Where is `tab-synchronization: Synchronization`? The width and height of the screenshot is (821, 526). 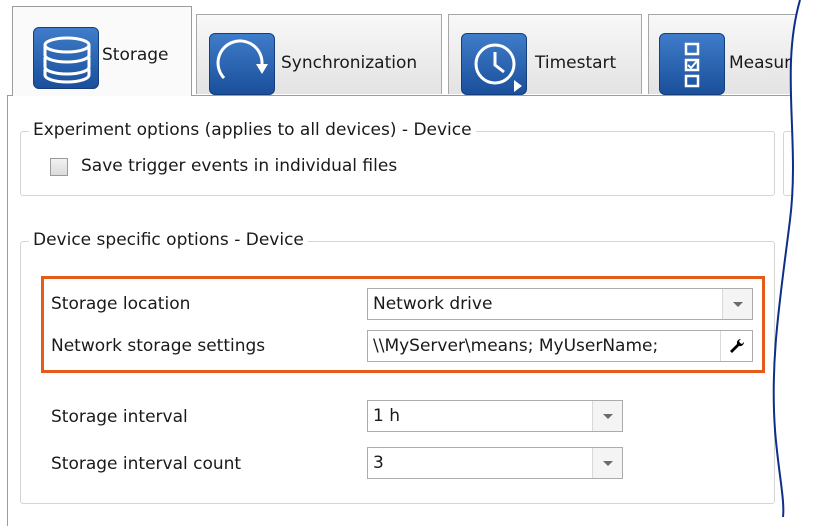 tab-synchronization: Synchronization is located at coordinates (319, 54).